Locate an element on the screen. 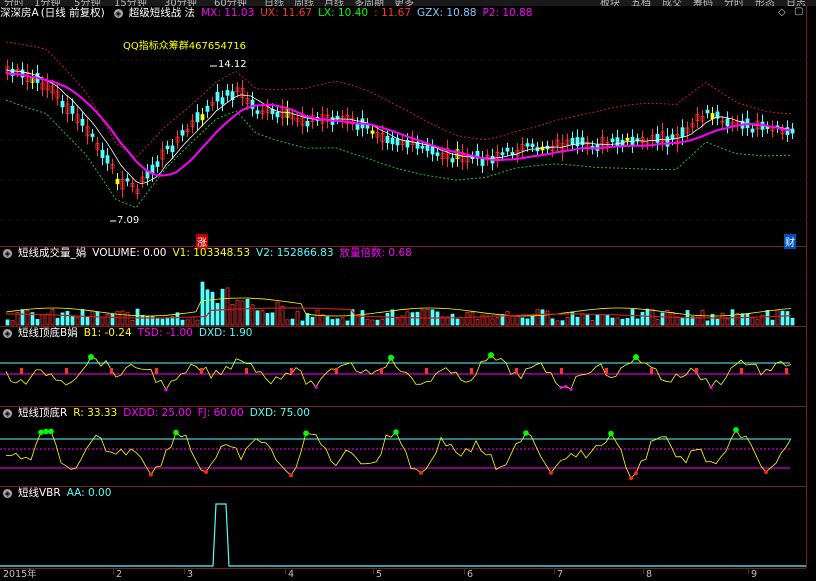  b-top-marker is located at coordinates (91, 357).